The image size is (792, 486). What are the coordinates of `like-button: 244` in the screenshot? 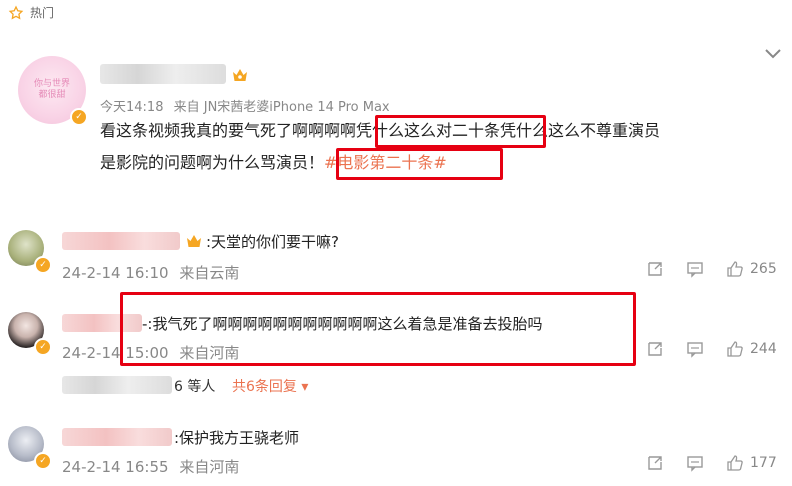 It's located at (751, 349).